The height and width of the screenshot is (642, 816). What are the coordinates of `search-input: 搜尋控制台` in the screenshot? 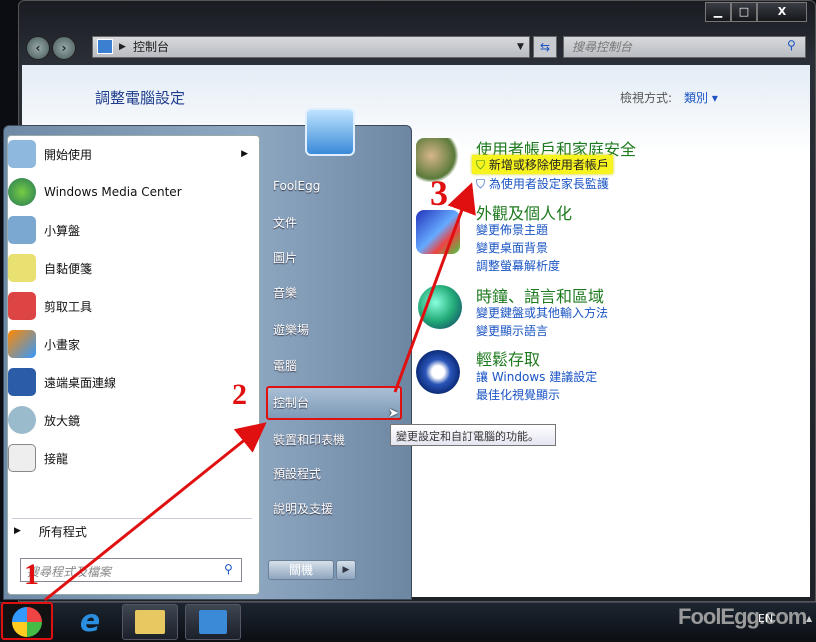 It's located at (684, 47).